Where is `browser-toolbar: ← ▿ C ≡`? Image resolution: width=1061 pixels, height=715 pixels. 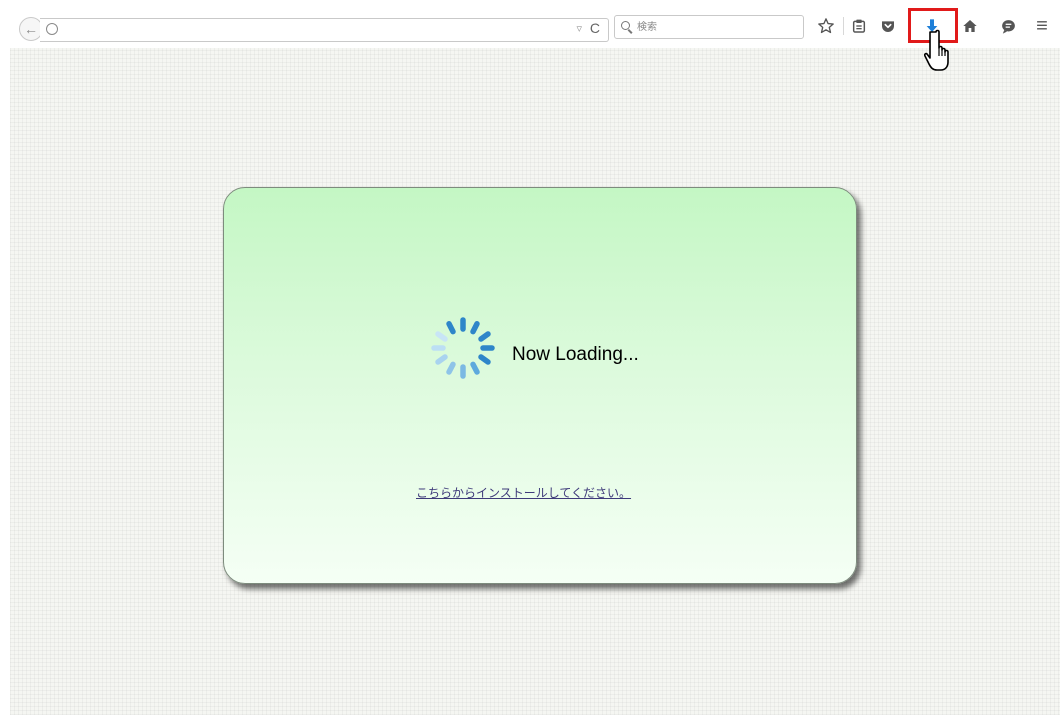
browser-toolbar: ← ▿ C ≡ is located at coordinates (530, 24).